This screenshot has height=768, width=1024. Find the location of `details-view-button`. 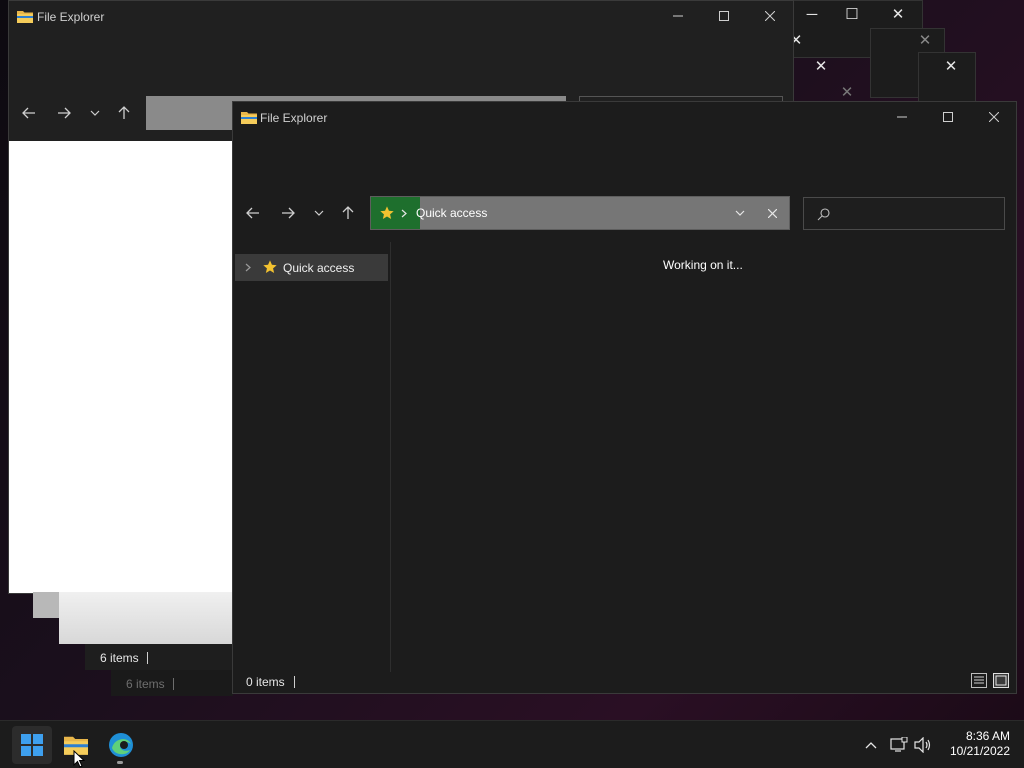

details-view-button is located at coordinates (979, 680).